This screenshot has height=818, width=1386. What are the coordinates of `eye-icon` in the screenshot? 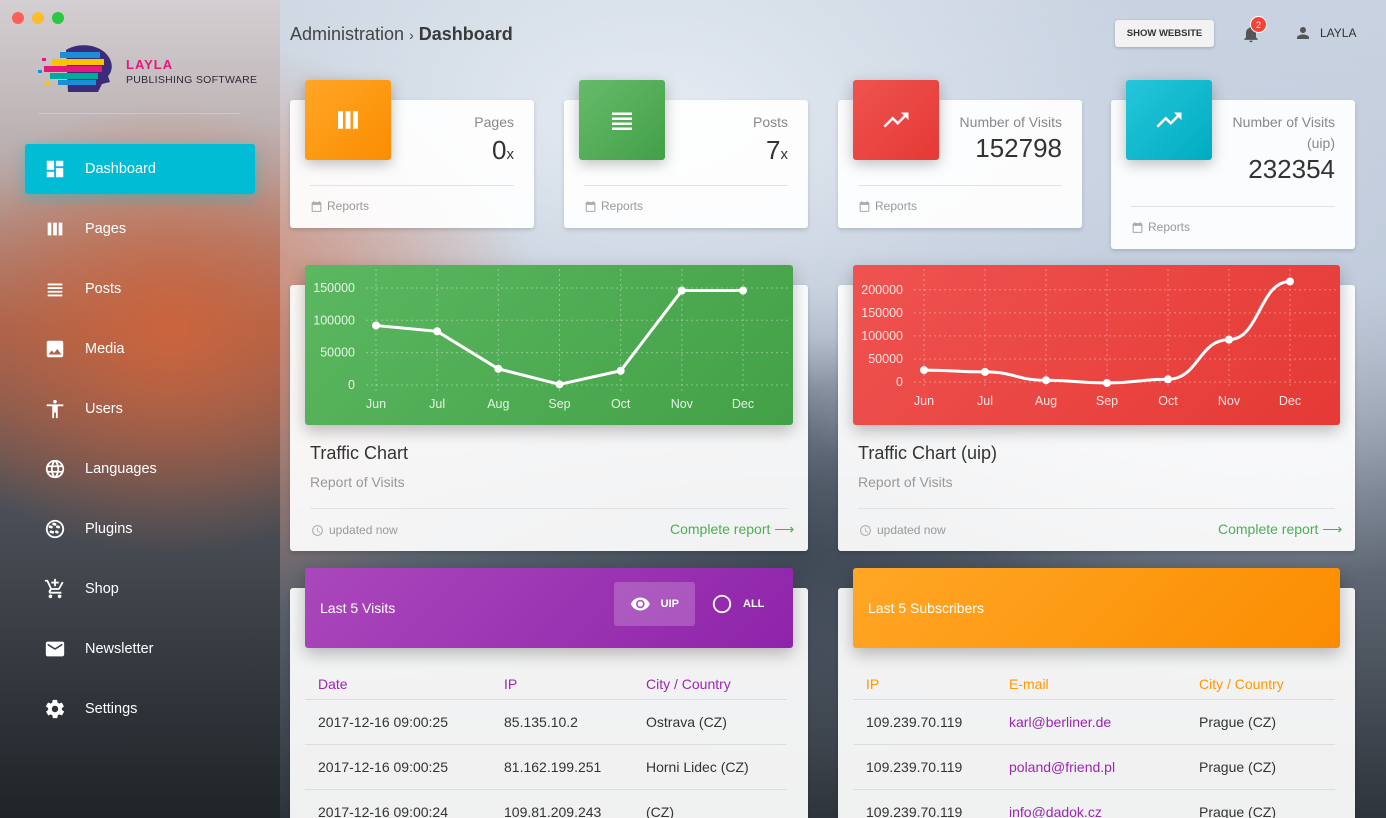 It's located at (640, 604).